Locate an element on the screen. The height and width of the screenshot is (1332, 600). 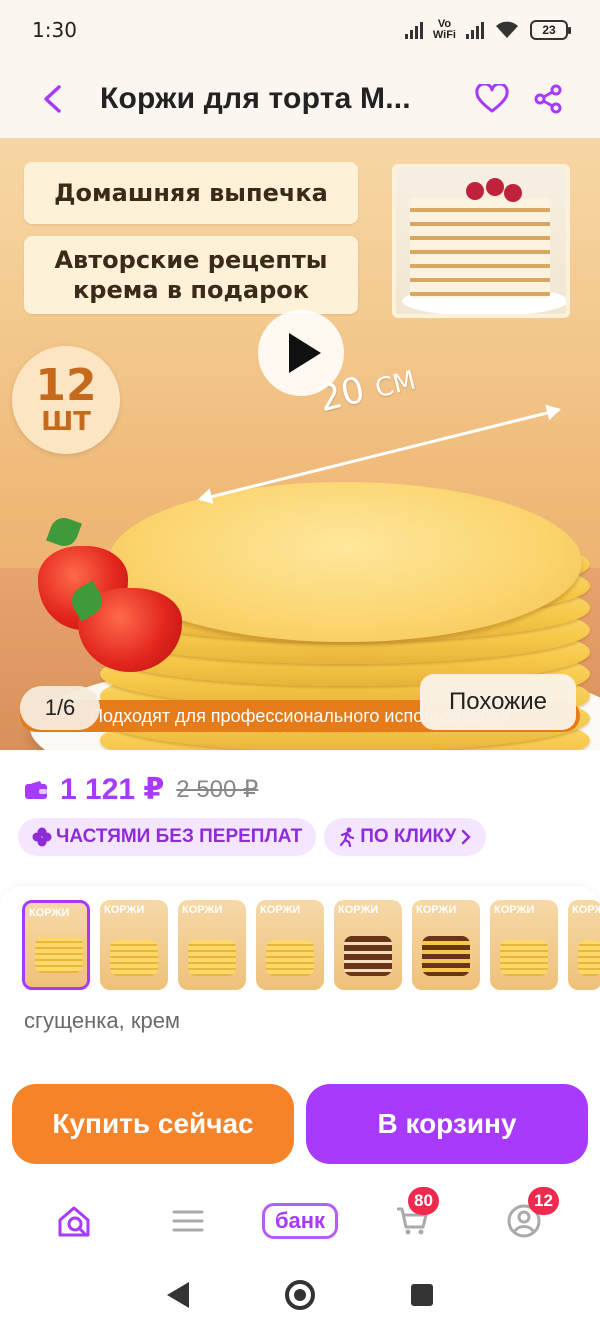
back-button is located at coordinates (52, 99).